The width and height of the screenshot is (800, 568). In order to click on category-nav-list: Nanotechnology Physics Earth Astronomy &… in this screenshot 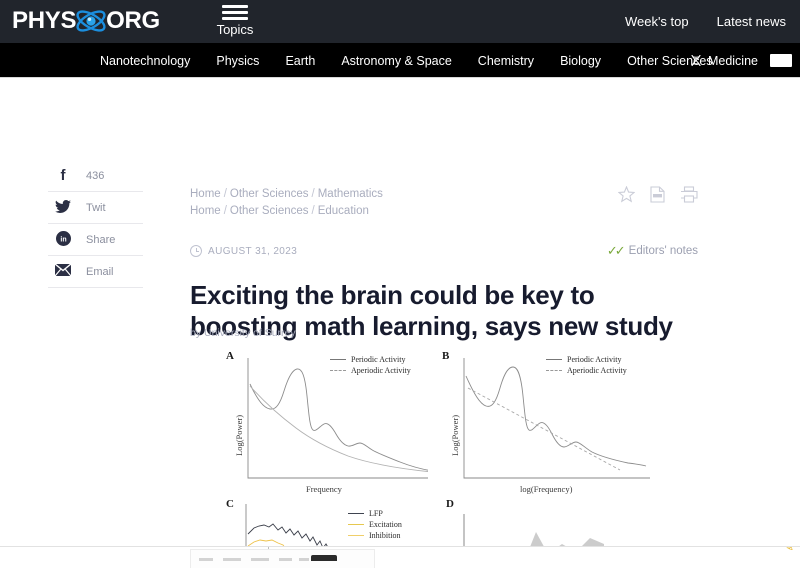, I will do `click(406, 60)`.